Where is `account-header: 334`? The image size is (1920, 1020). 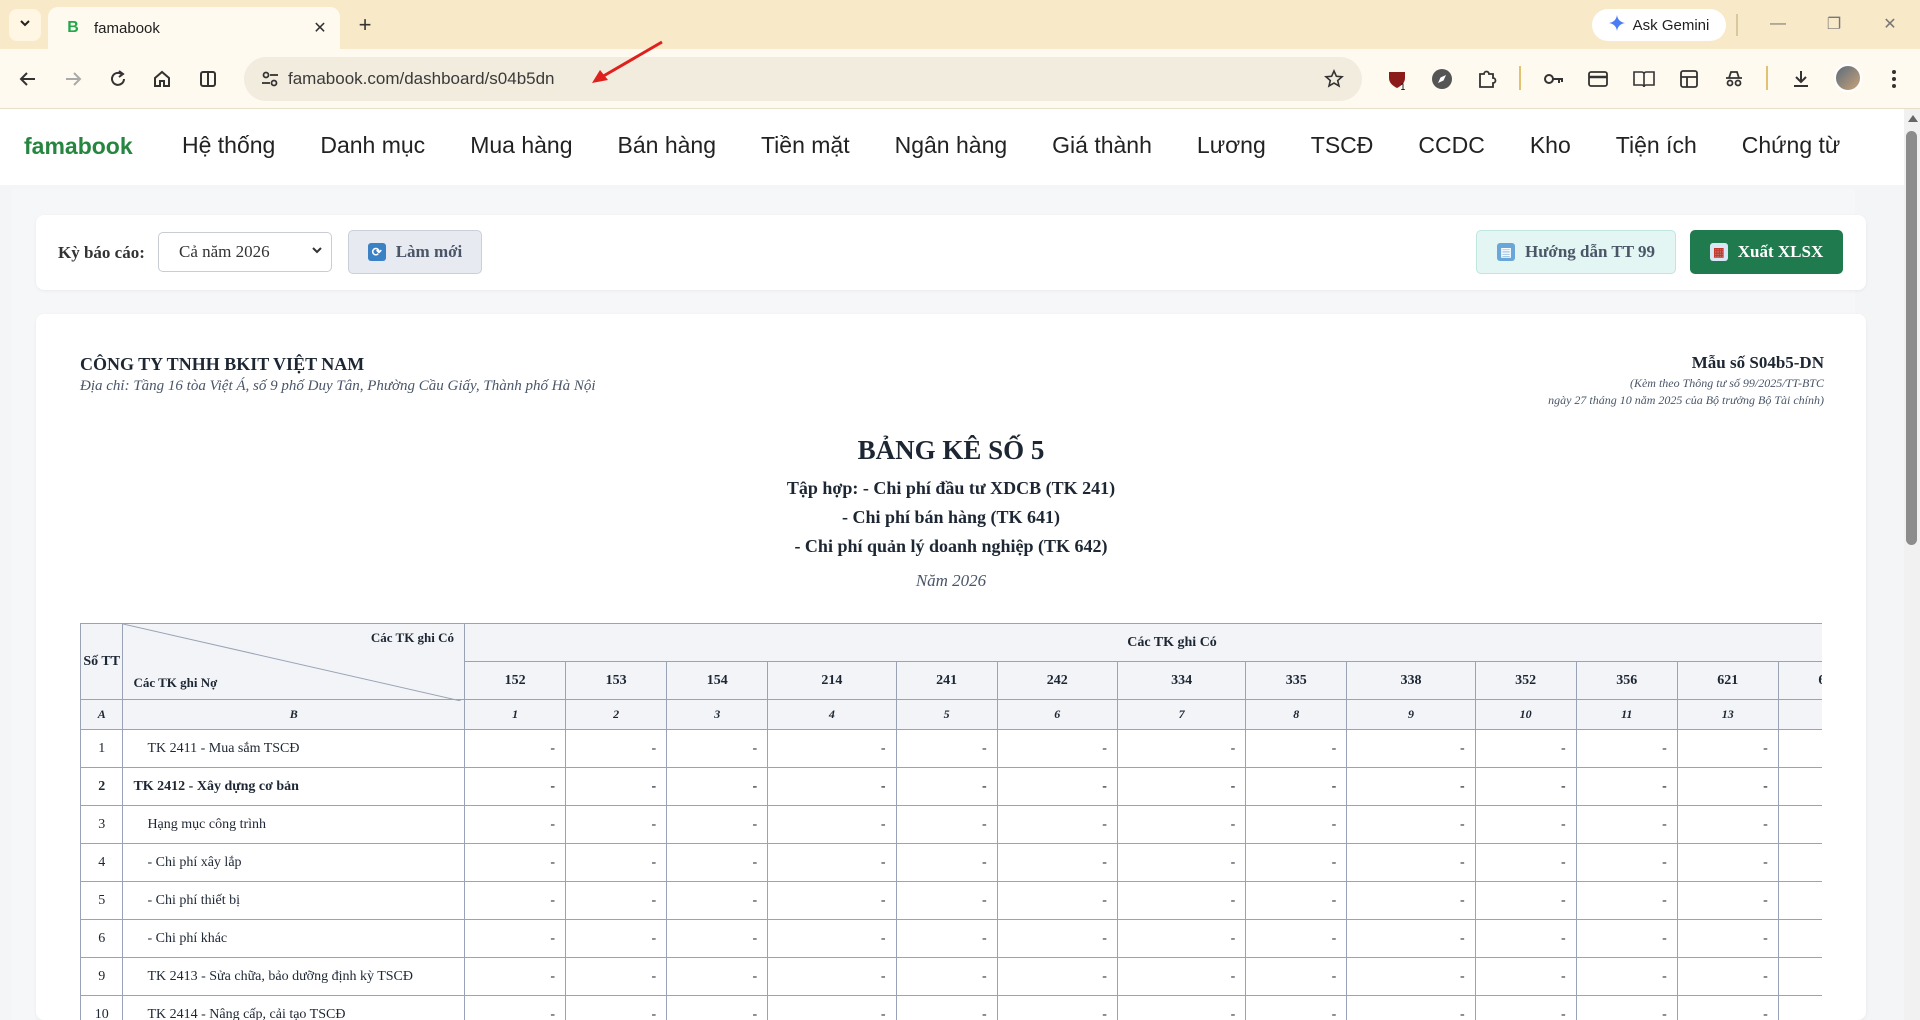 account-header: 334 is located at coordinates (1181, 680).